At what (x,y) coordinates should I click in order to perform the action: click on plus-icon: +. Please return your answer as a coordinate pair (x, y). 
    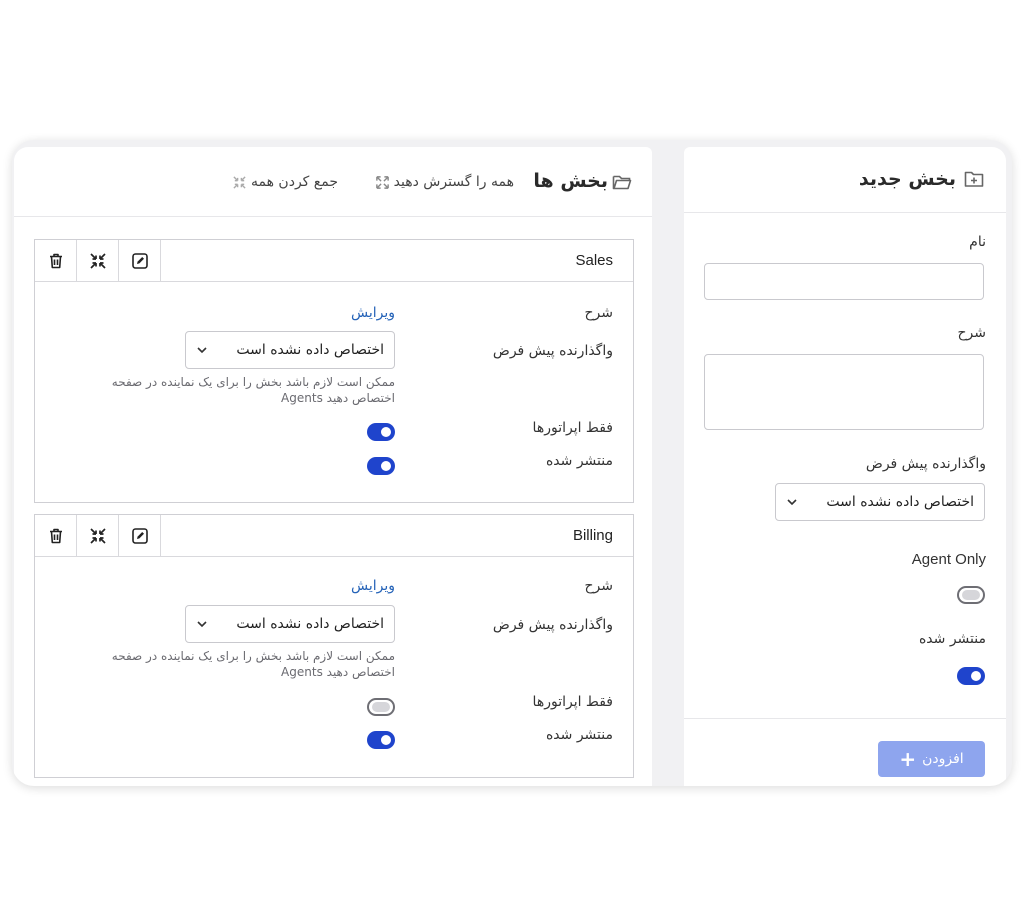
    Looking at the image, I should click on (908, 759).